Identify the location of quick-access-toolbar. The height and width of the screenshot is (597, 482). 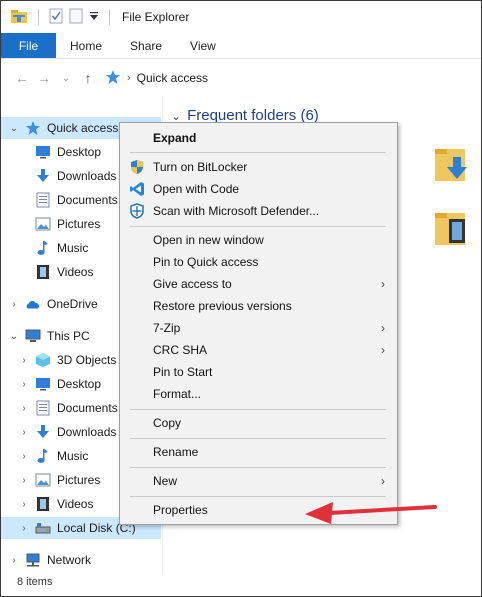
(62, 17).